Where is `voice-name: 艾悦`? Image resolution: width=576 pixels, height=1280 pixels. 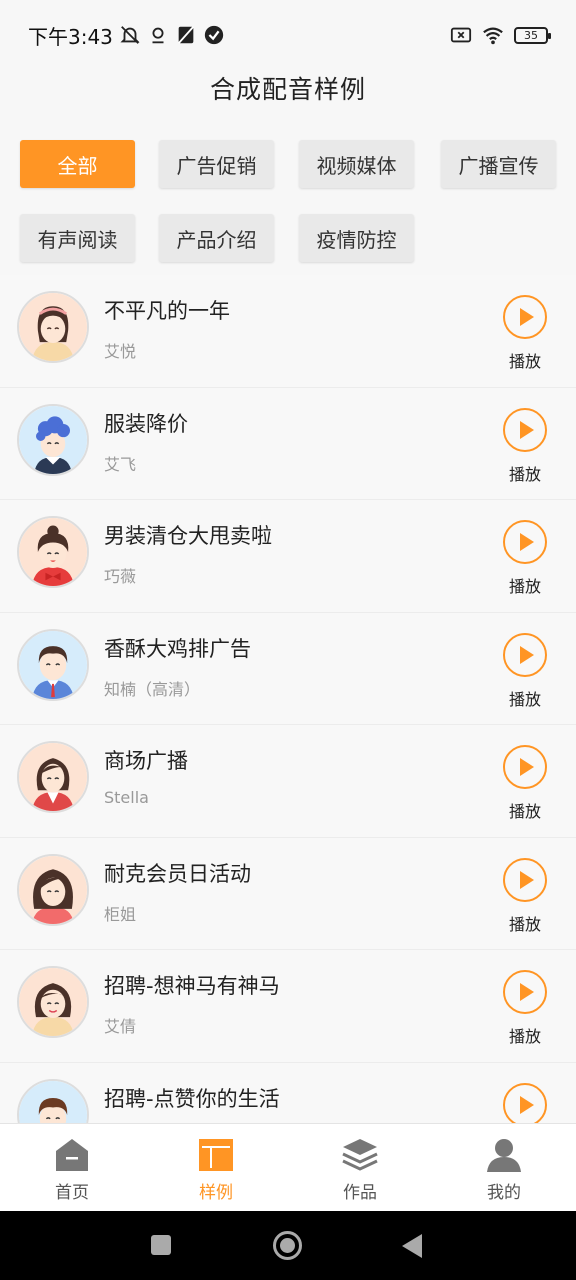
voice-name: 艾悦 is located at coordinates (120, 351).